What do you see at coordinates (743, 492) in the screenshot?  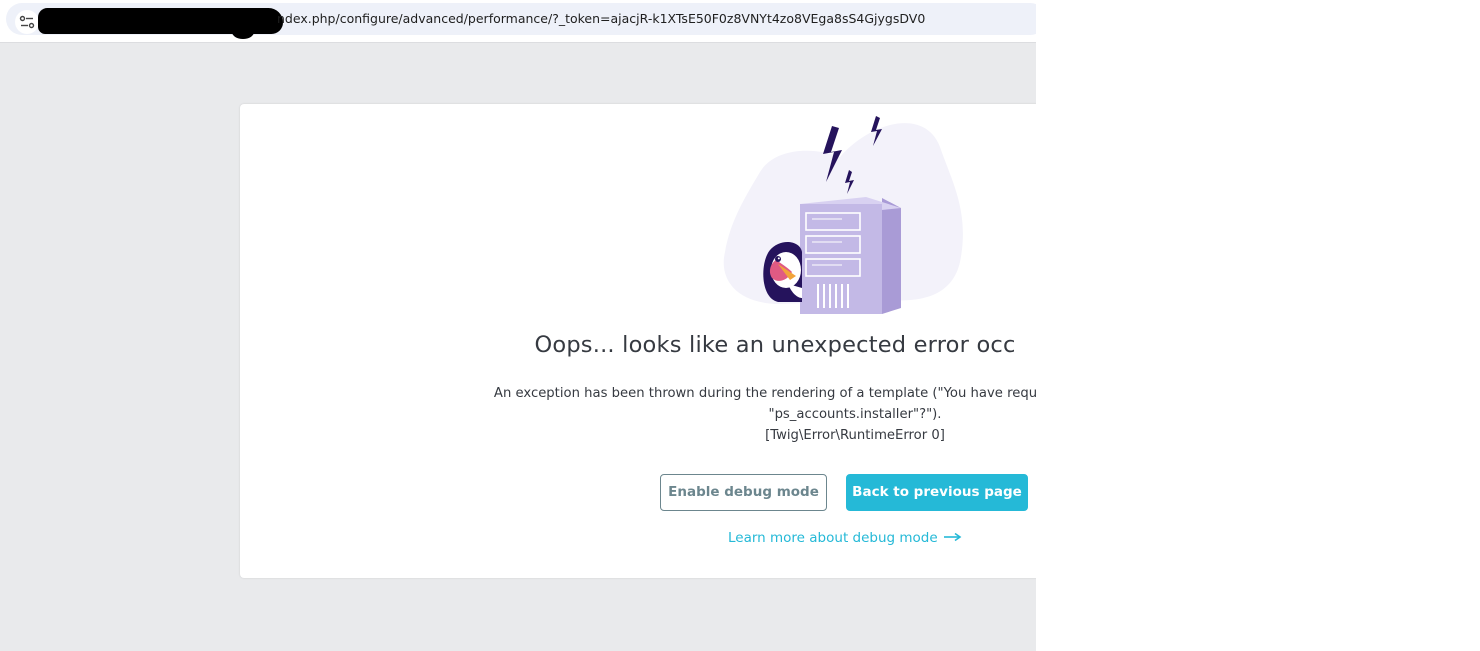 I see `enable-debug-mode-button: Enable debug mode` at bounding box center [743, 492].